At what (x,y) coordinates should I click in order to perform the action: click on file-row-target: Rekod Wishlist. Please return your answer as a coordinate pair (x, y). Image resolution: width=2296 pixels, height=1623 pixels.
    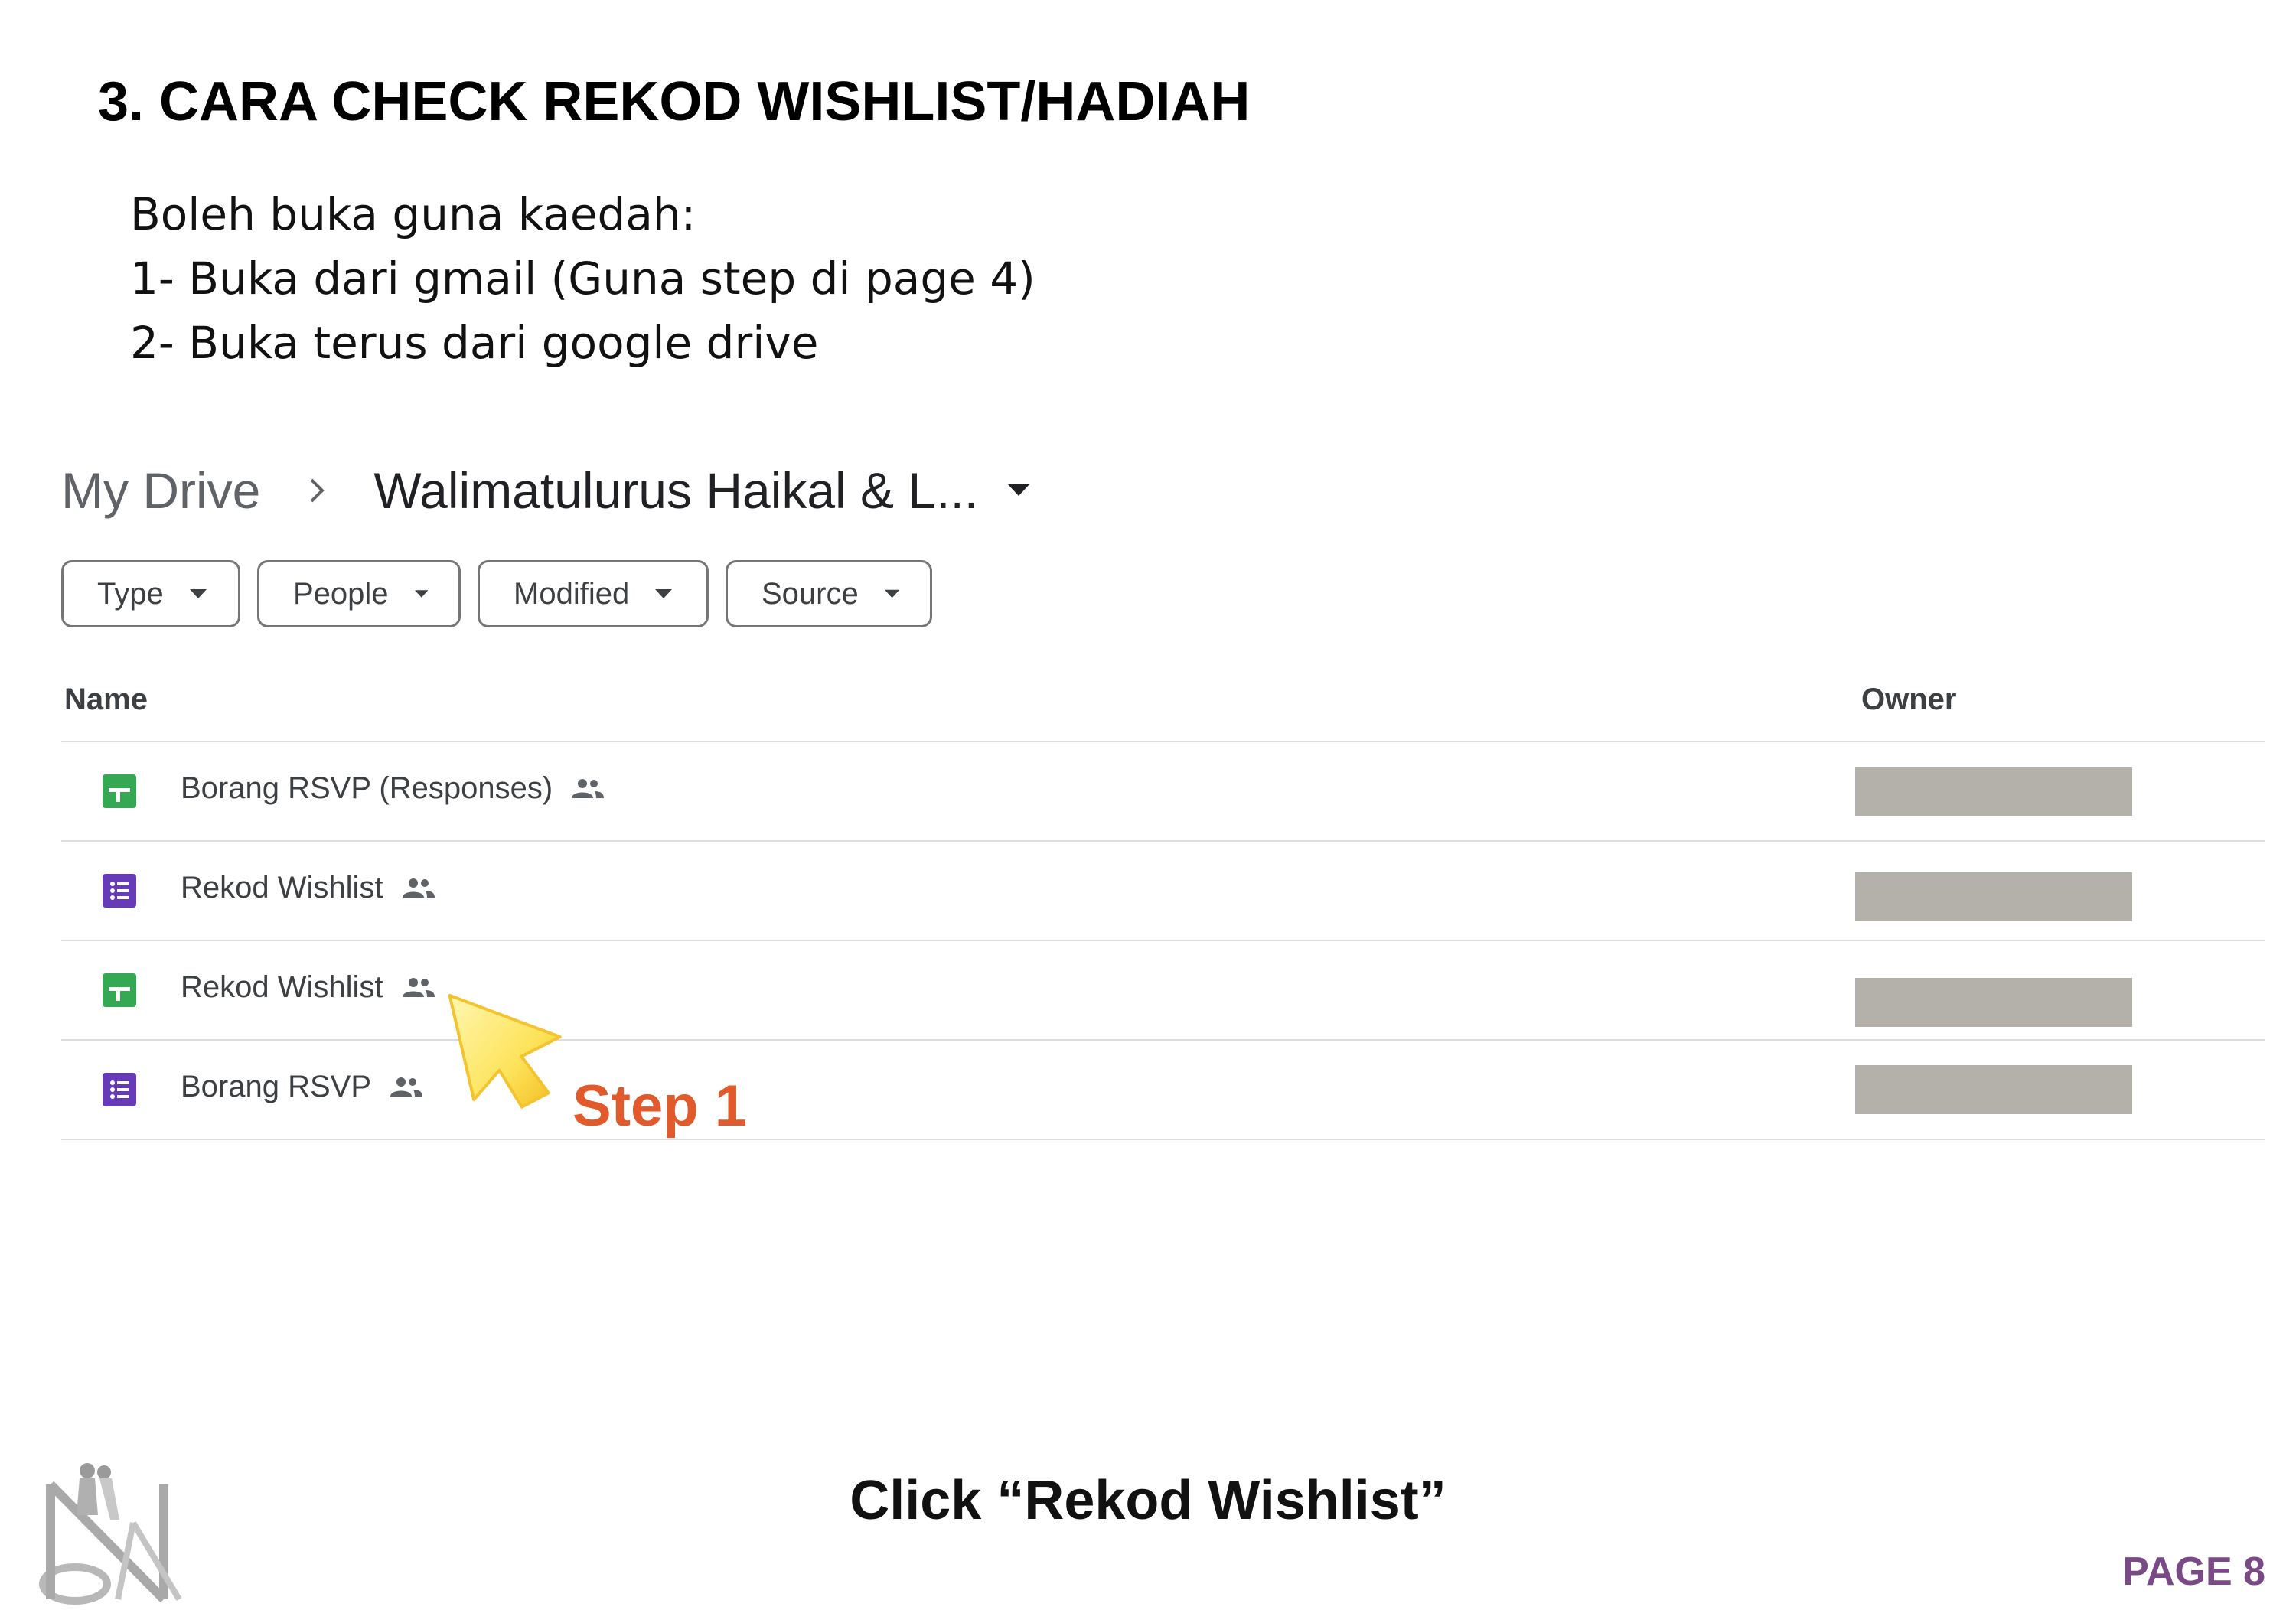
    Looking at the image, I should click on (1163, 991).